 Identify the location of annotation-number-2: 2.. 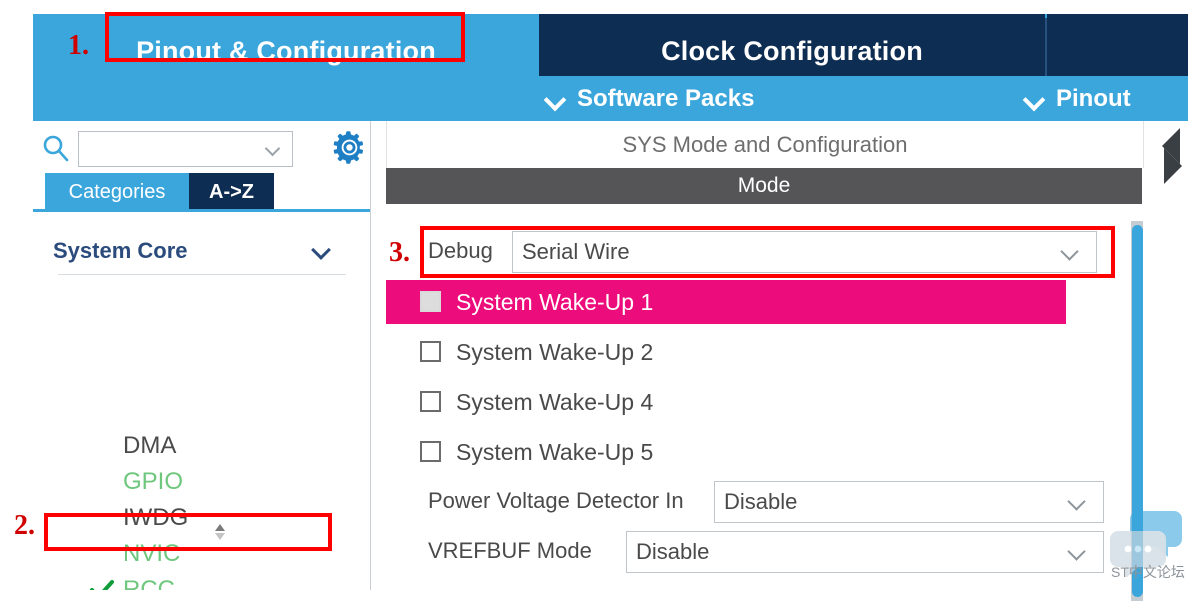
(24, 525).